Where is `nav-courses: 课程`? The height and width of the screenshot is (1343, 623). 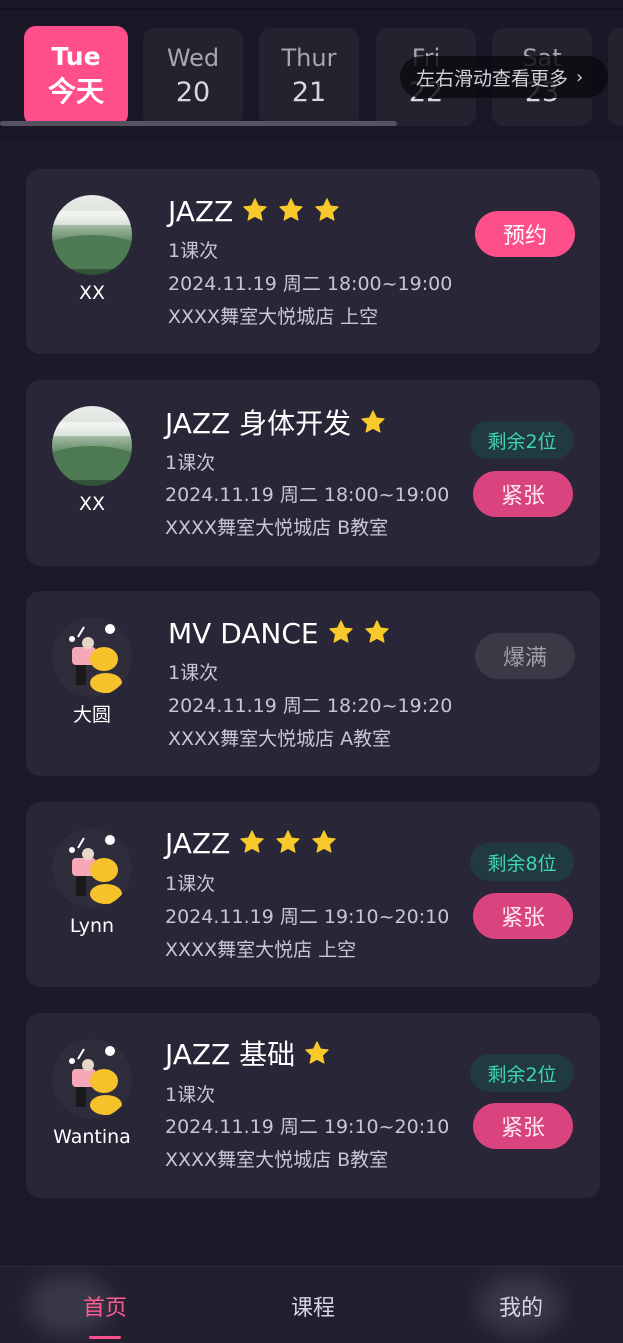
nav-courses: 课程 is located at coordinates (313, 1305).